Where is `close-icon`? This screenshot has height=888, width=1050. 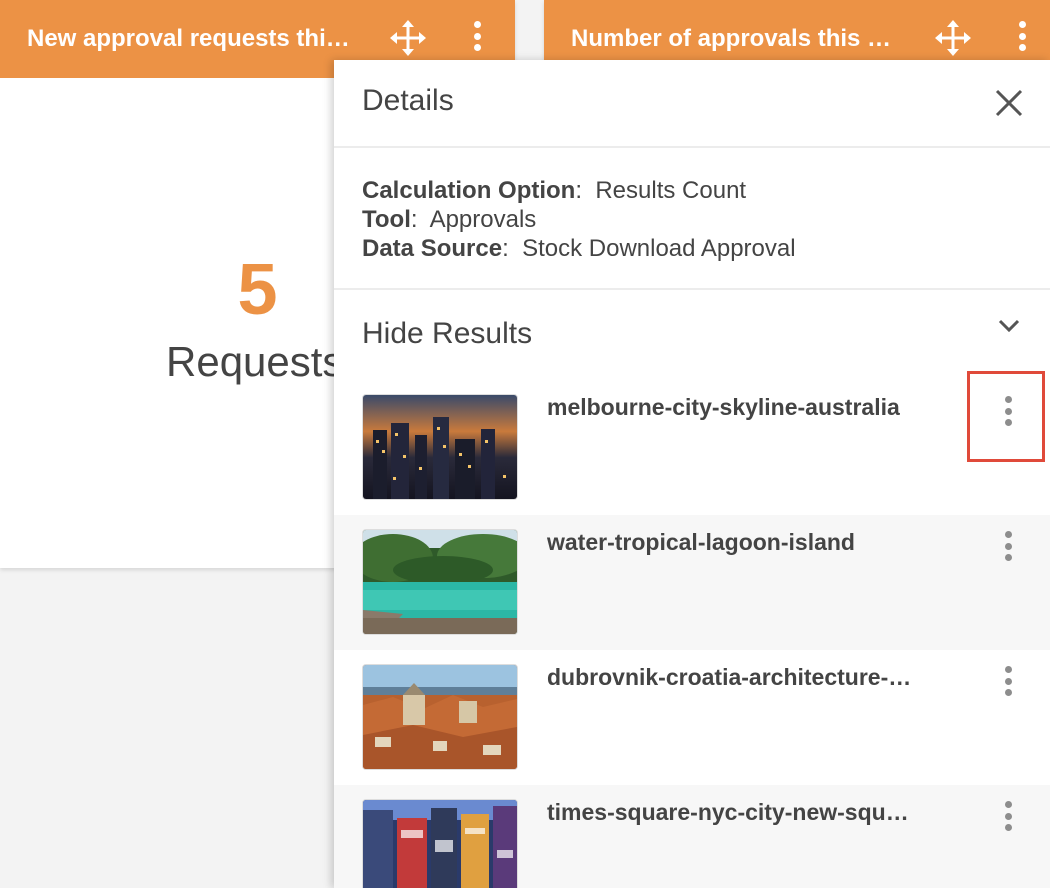 close-icon is located at coordinates (1009, 103).